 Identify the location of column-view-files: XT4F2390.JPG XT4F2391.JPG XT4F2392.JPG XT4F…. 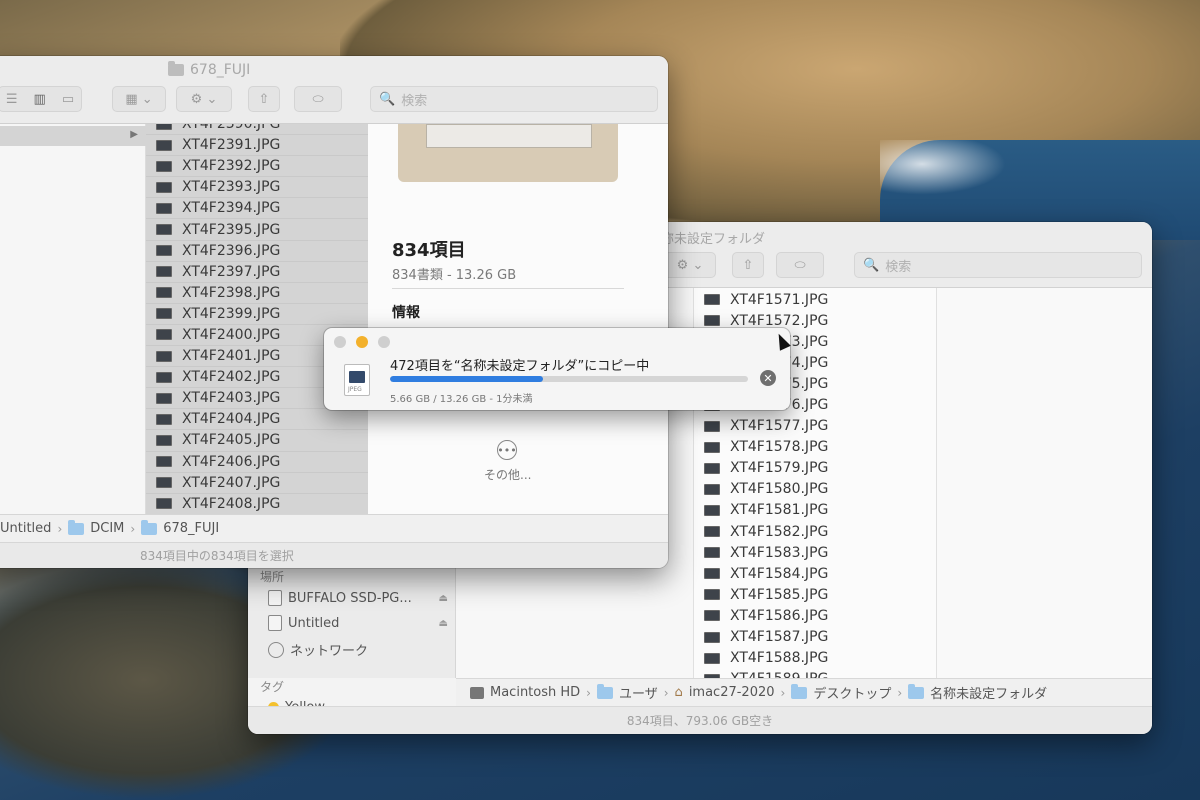
(257, 319).